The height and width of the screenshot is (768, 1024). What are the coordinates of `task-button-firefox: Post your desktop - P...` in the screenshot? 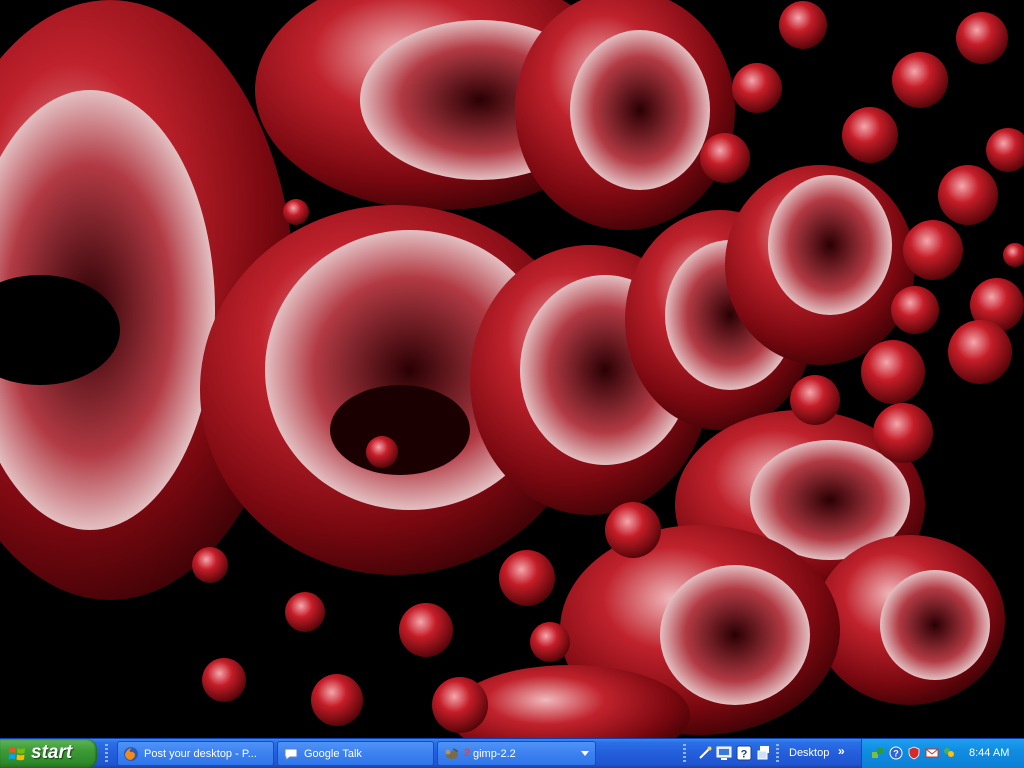 It's located at (195, 753).